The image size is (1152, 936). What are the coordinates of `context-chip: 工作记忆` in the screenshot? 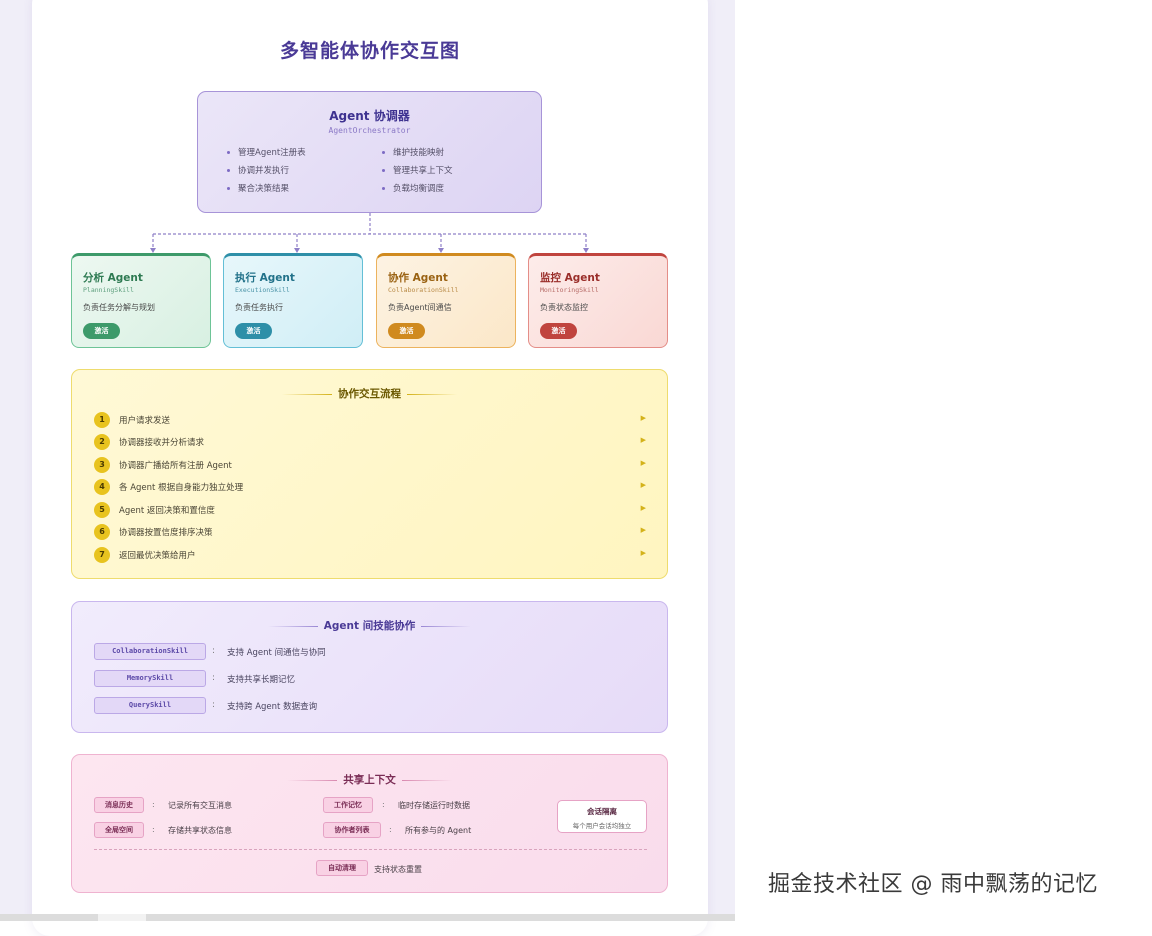 It's located at (348, 805).